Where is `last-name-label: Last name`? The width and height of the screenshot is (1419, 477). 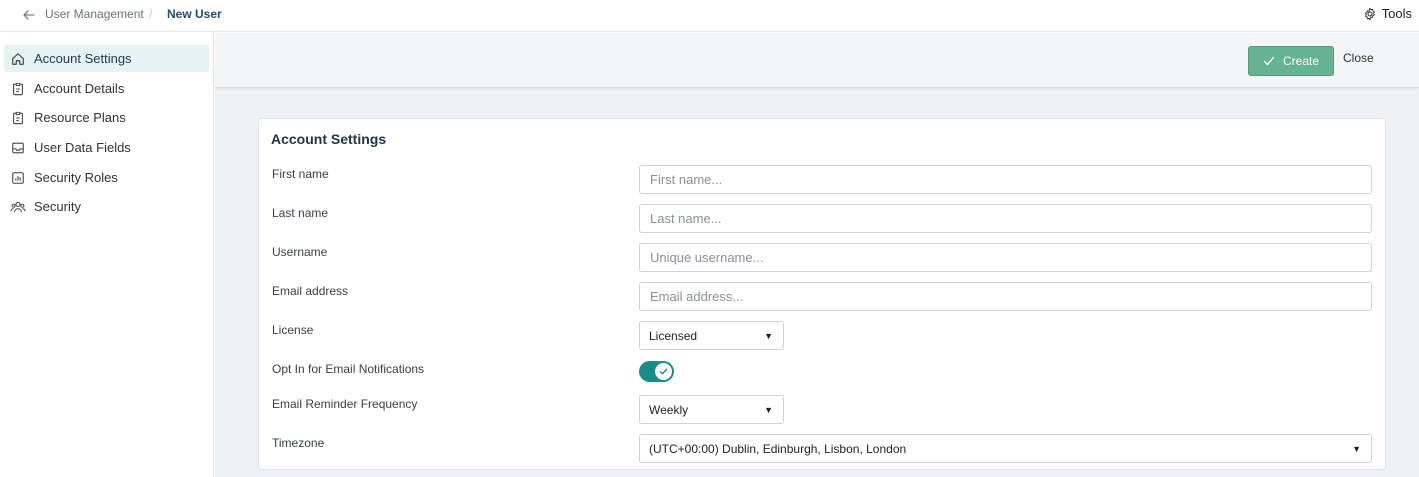 last-name-label: Last name is located at coordinates (300, 213).